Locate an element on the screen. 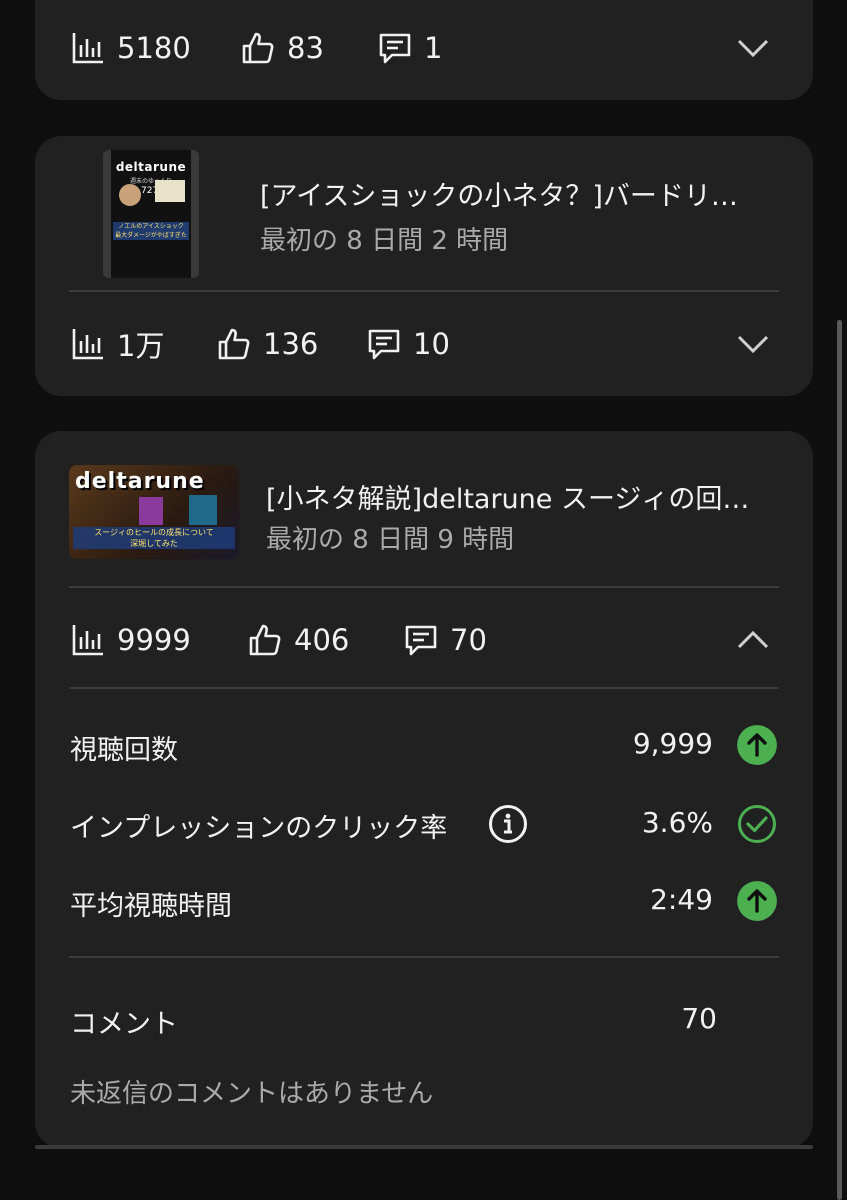  check-circle-icon is located at coordinates (757, 824).